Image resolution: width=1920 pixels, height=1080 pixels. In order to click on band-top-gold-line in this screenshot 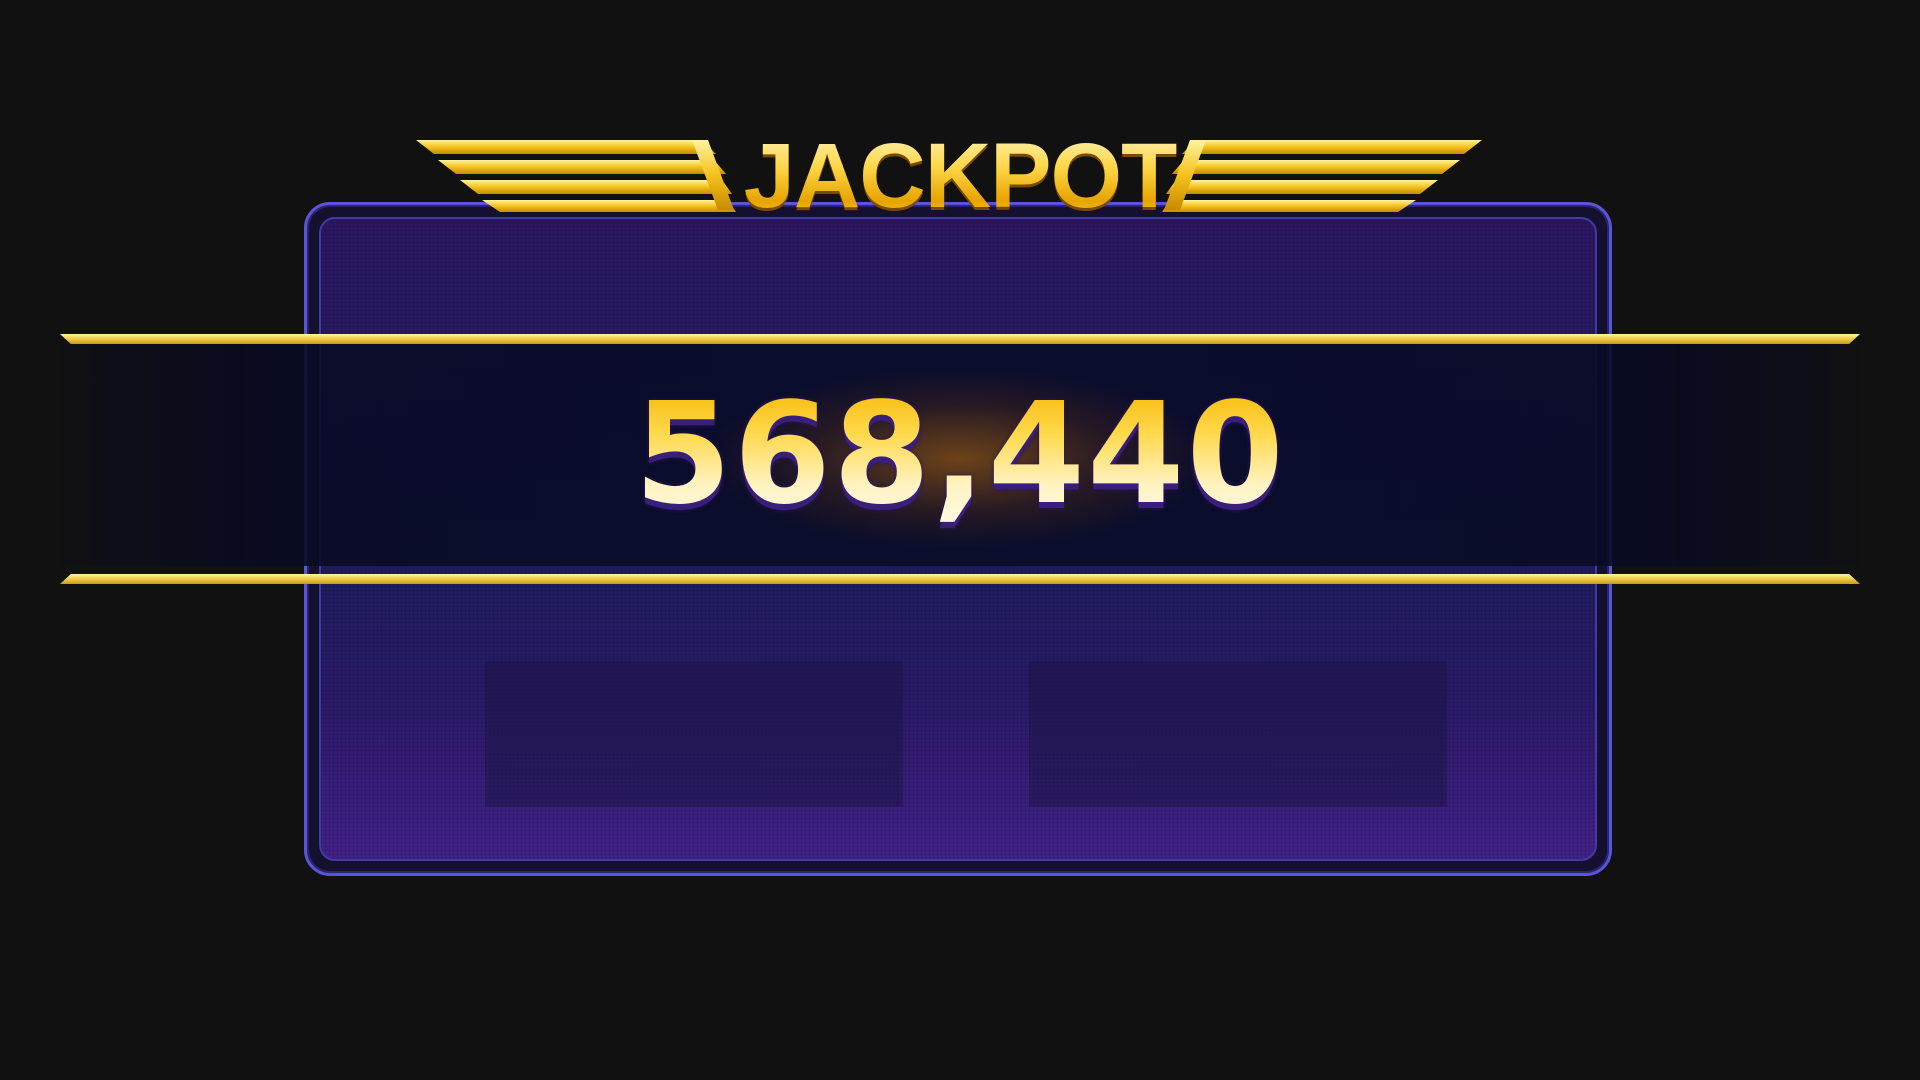, I will do `click(960, 339)`.